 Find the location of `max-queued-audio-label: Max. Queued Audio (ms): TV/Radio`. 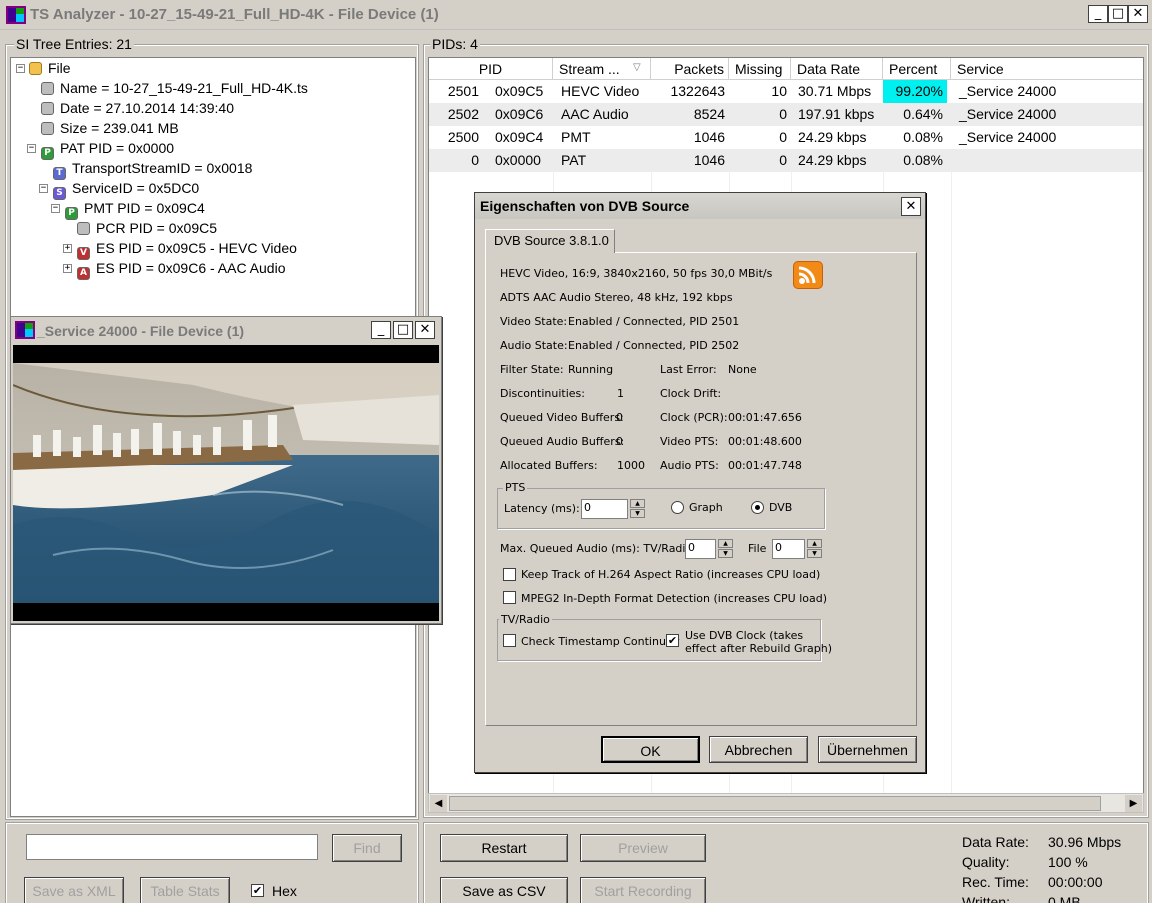

max-queued-audio-label: Max. Queued Audio (ms): TV/Radio is located at coordinates (596, 548).